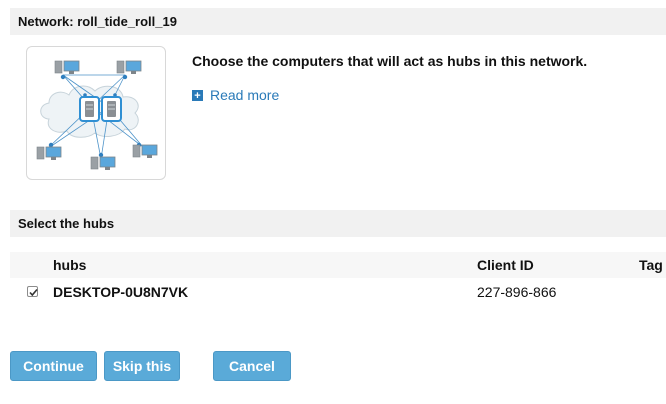  What do you see at coordinates (252, 366) in the screenshot?
I see `cancel-button: Cancel` at bounding box center [252, 366].